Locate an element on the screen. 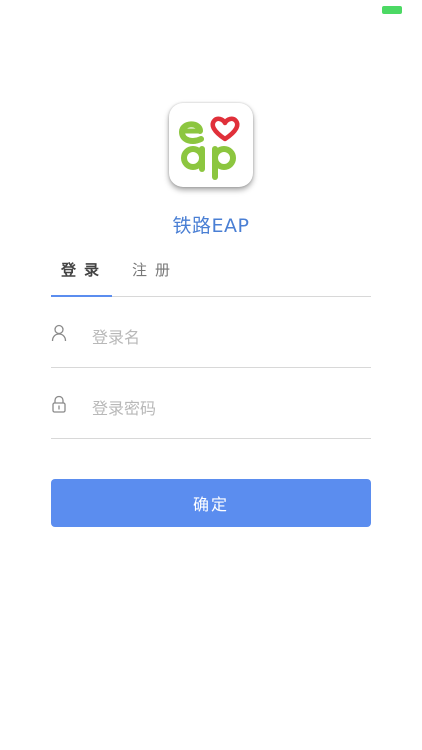 The height and width of the screenshot is (750, 422). user-icon is located at coordinates (59, 333).